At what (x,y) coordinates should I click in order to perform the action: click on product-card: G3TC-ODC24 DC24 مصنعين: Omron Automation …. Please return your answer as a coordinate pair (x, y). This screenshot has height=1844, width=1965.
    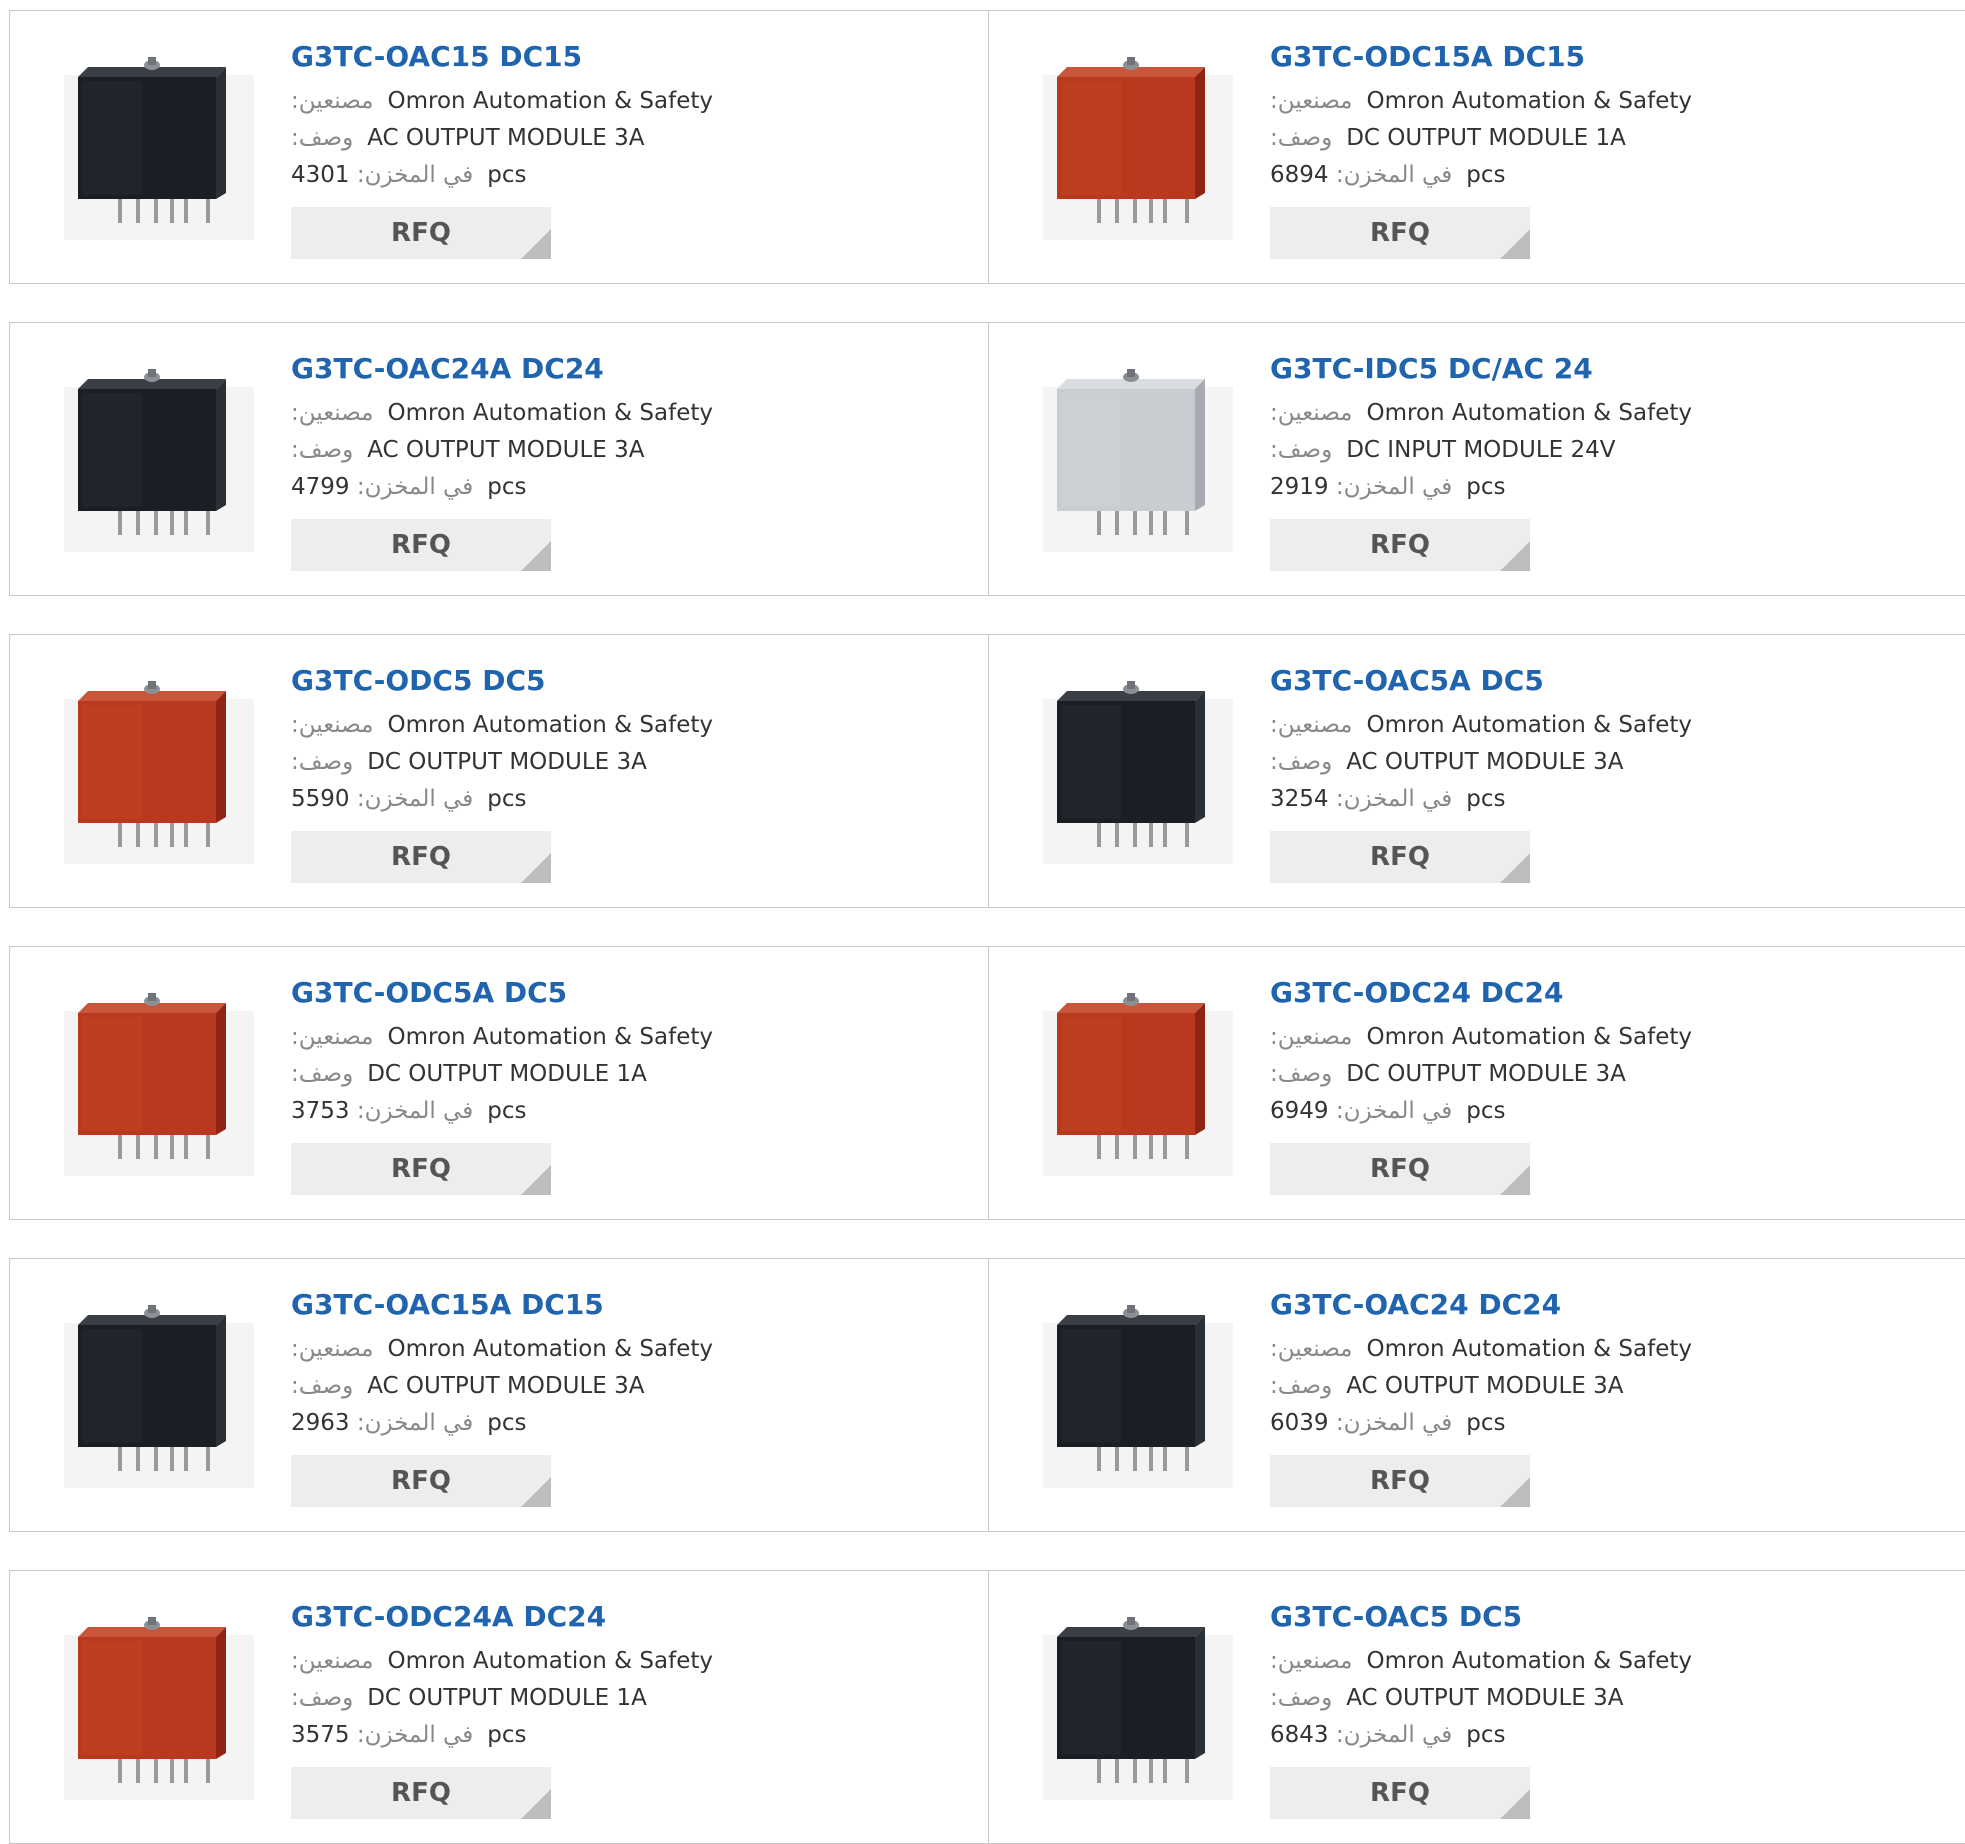
    Looking at the image, I should click on (1476, 1083).